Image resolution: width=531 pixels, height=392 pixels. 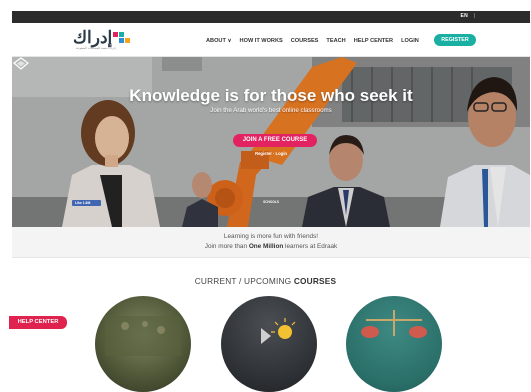 I want to click on nav-item-login: LOGIN, so click(x=410, y=41).